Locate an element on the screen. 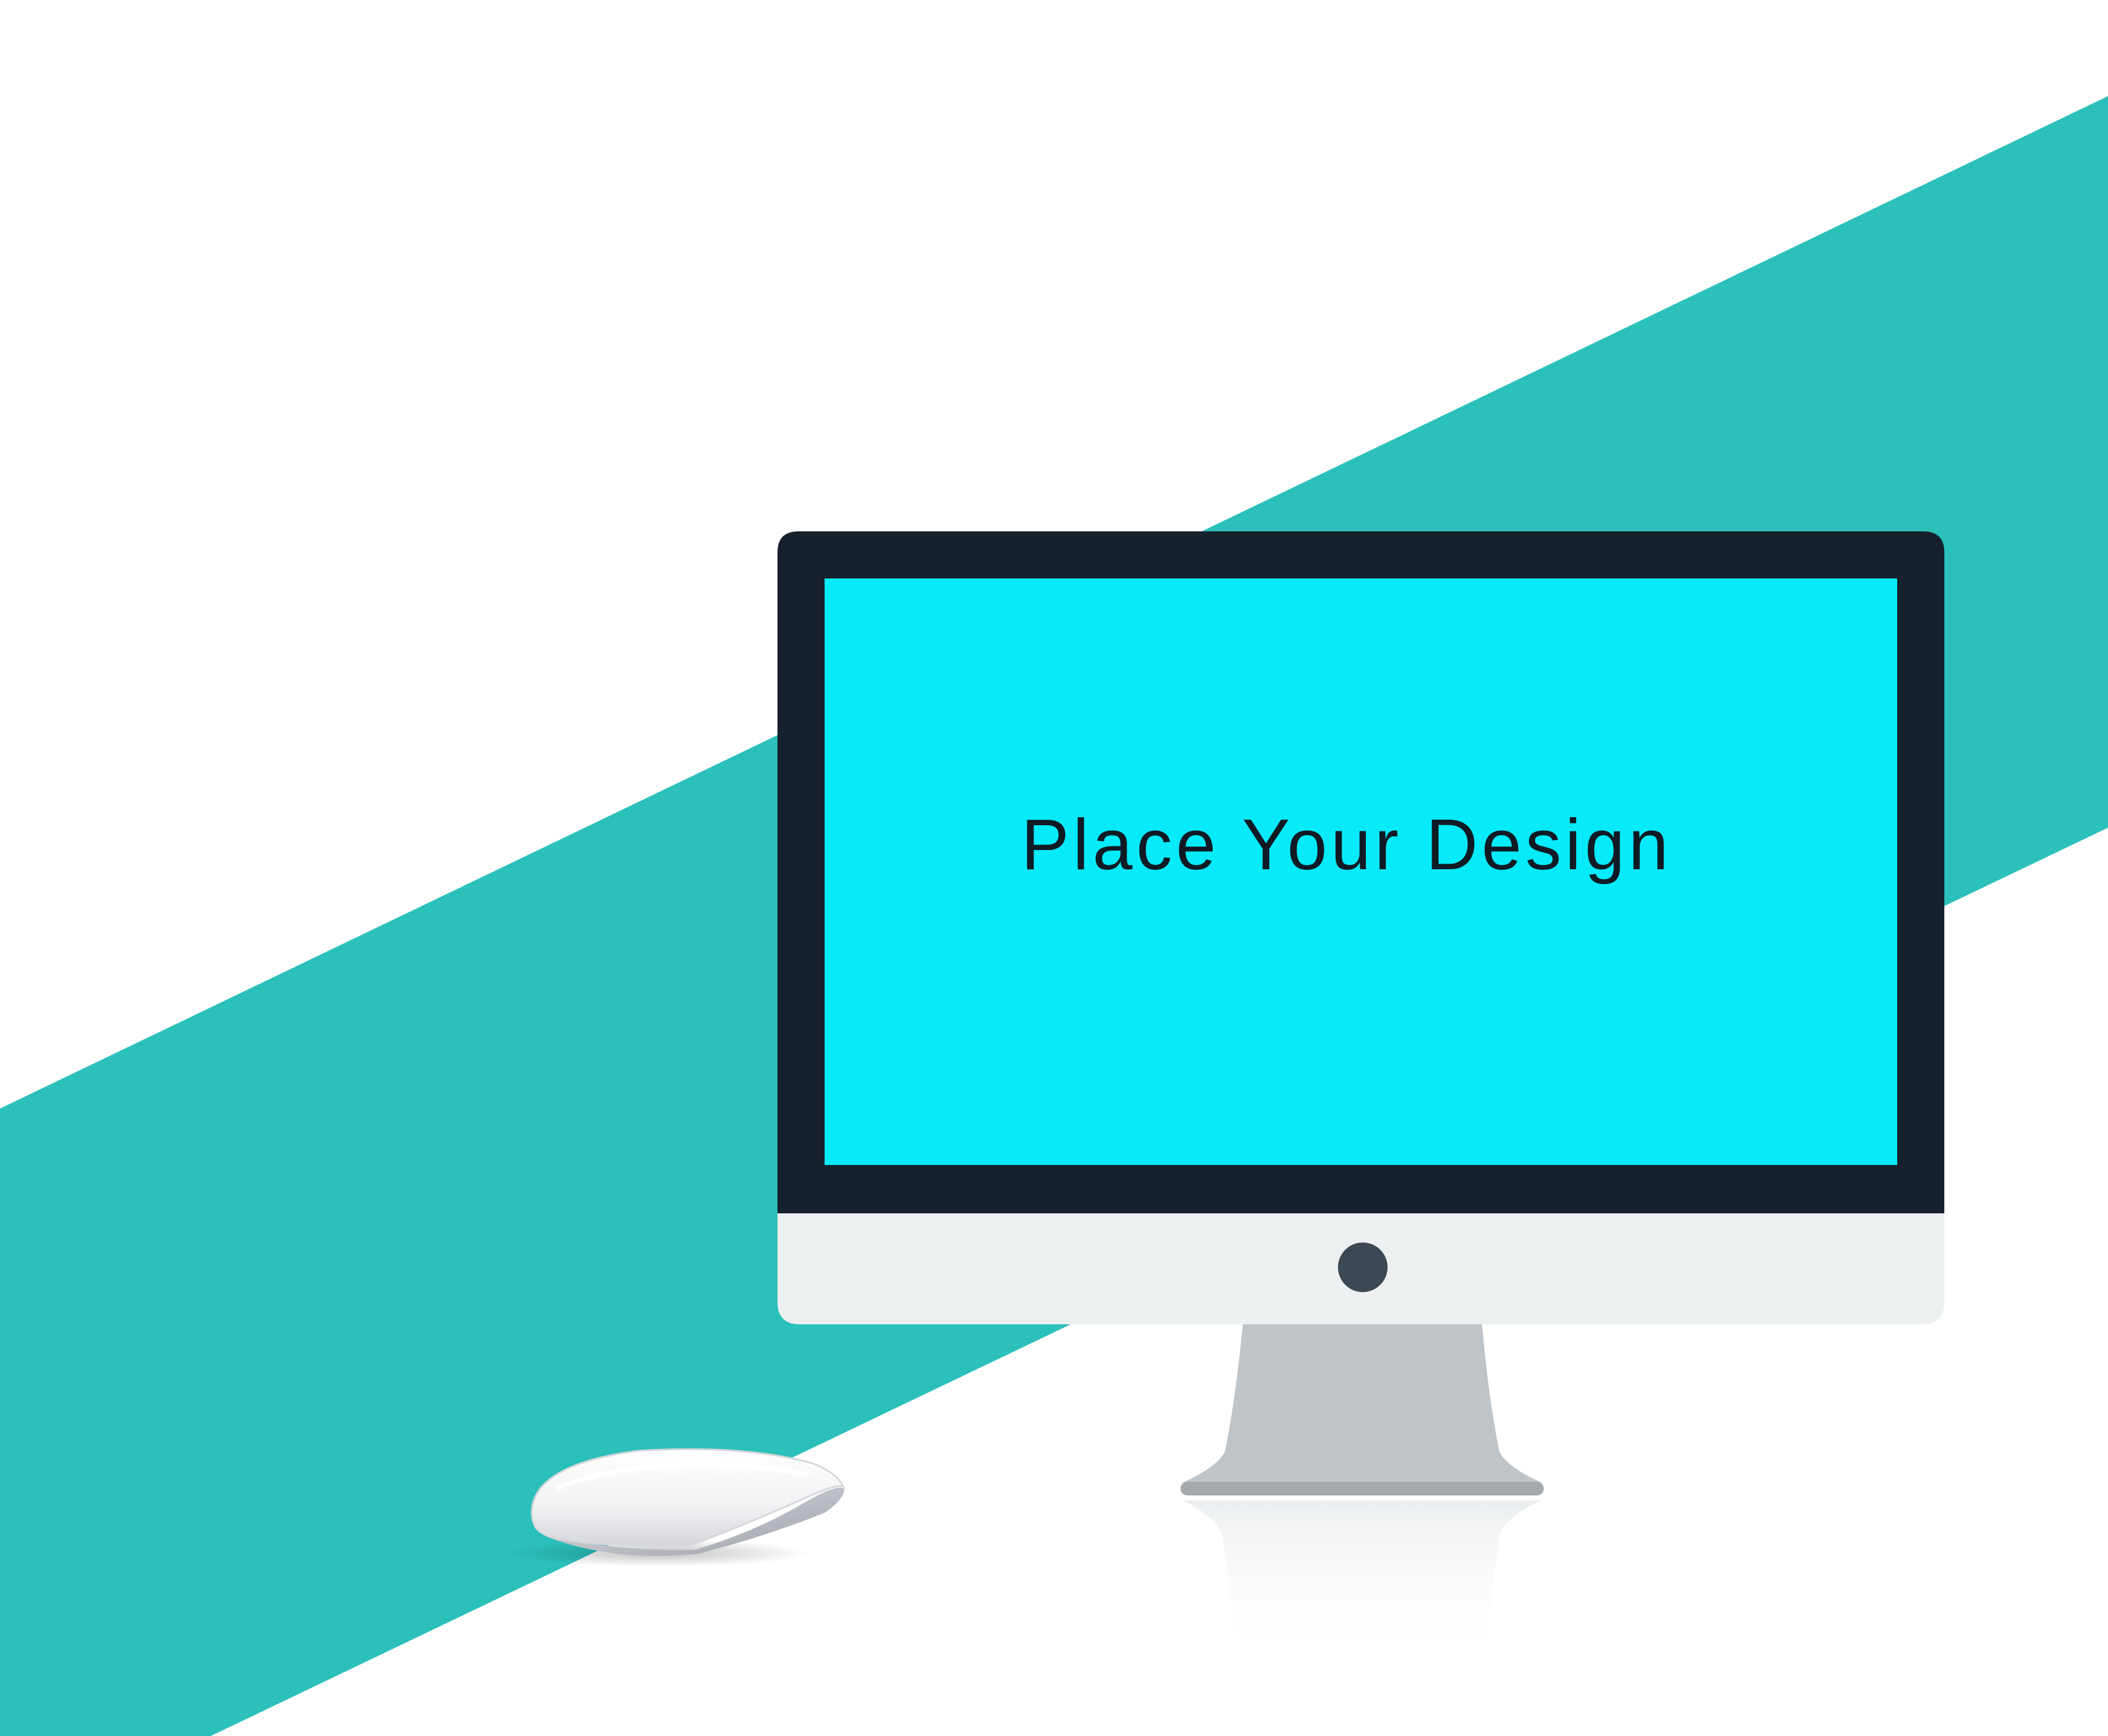  camera-button is located at coordinates (1363, 1267).